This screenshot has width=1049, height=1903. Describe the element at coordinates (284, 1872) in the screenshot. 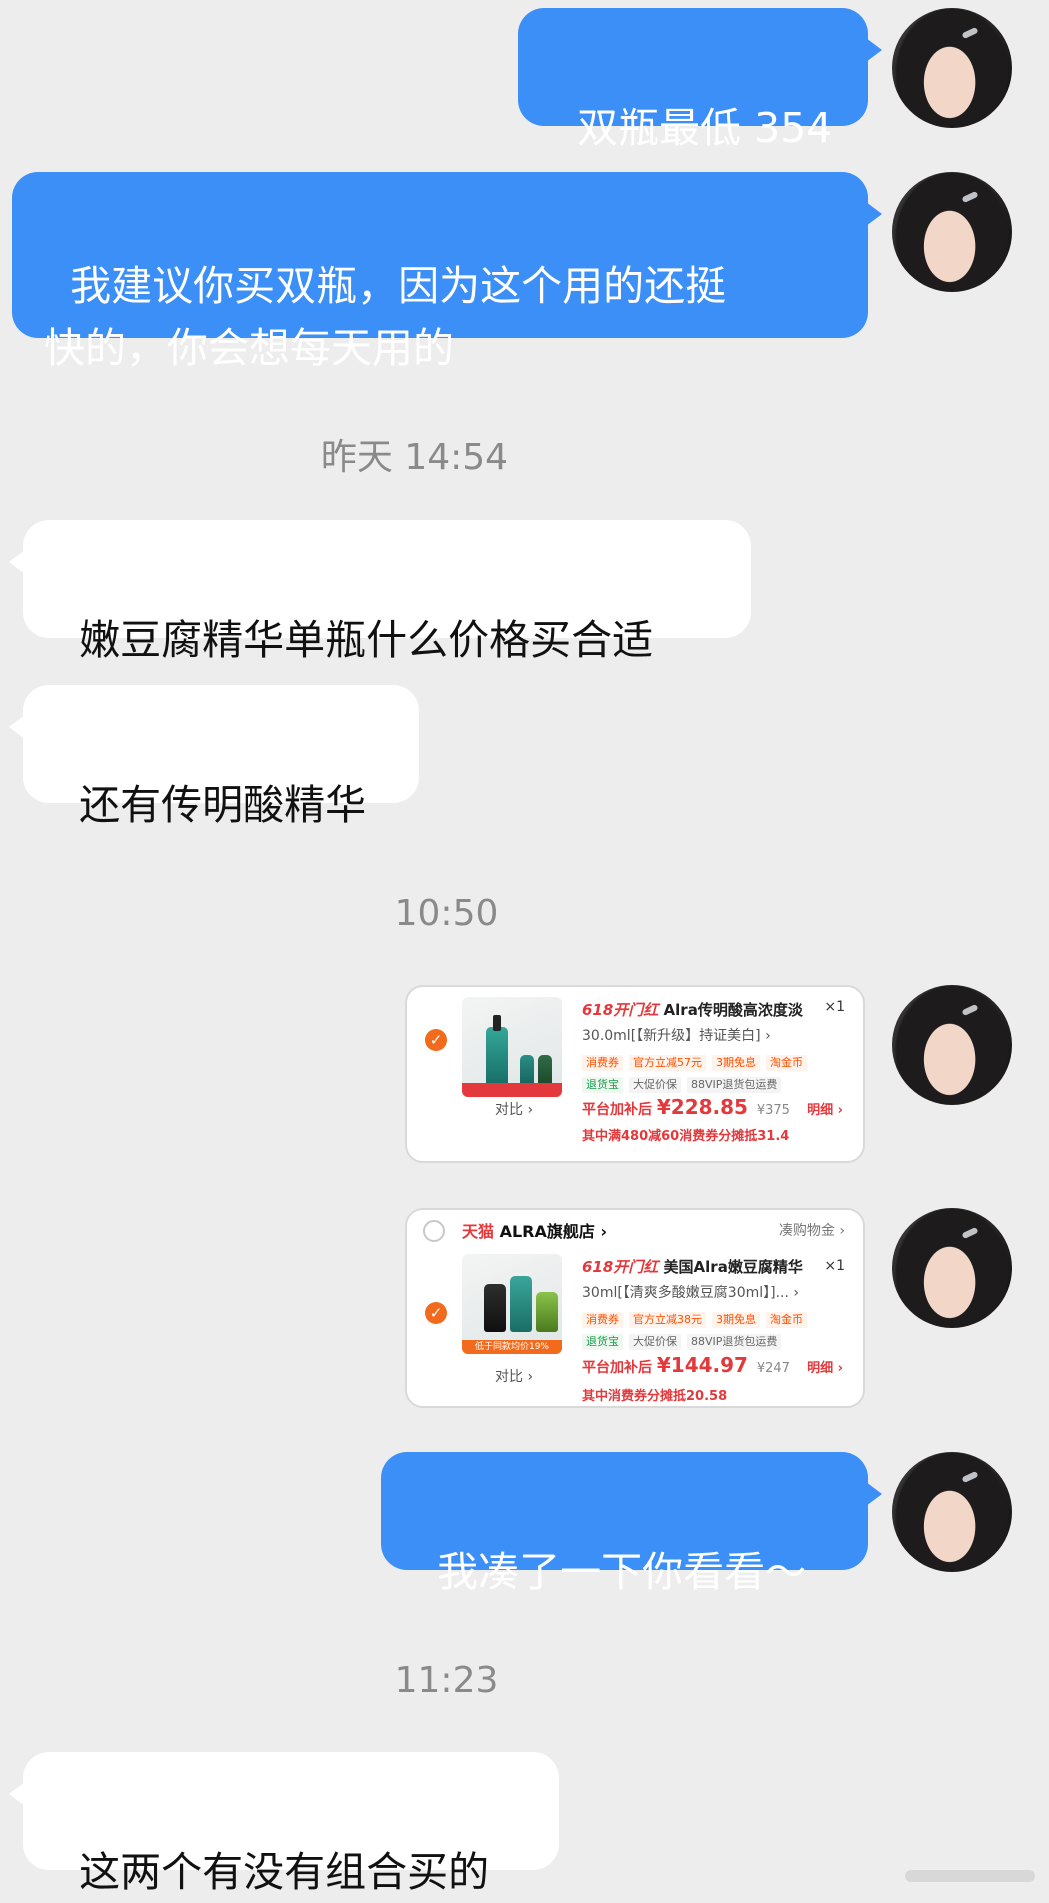

I see `message-text: 这两个有没有组合买的` at that location.